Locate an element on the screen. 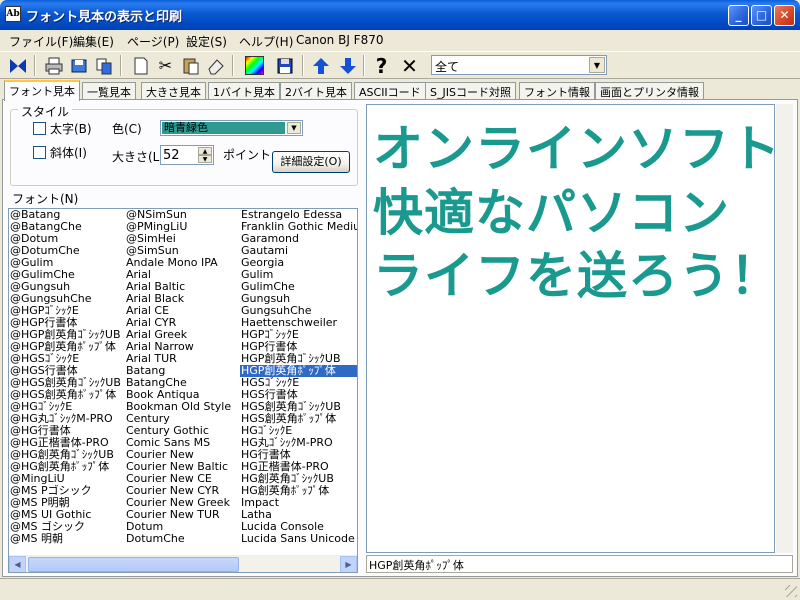 Image resolution: width=800 pixels, height=600 pixels. font-list-item: Arial Black is located at coordinates (182, 299).